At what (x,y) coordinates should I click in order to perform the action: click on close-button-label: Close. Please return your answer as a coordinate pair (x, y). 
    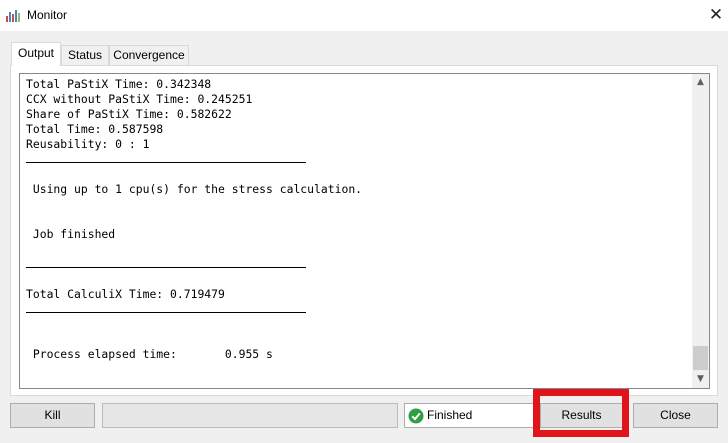
    Looking at the image, I should click on (675, 415).